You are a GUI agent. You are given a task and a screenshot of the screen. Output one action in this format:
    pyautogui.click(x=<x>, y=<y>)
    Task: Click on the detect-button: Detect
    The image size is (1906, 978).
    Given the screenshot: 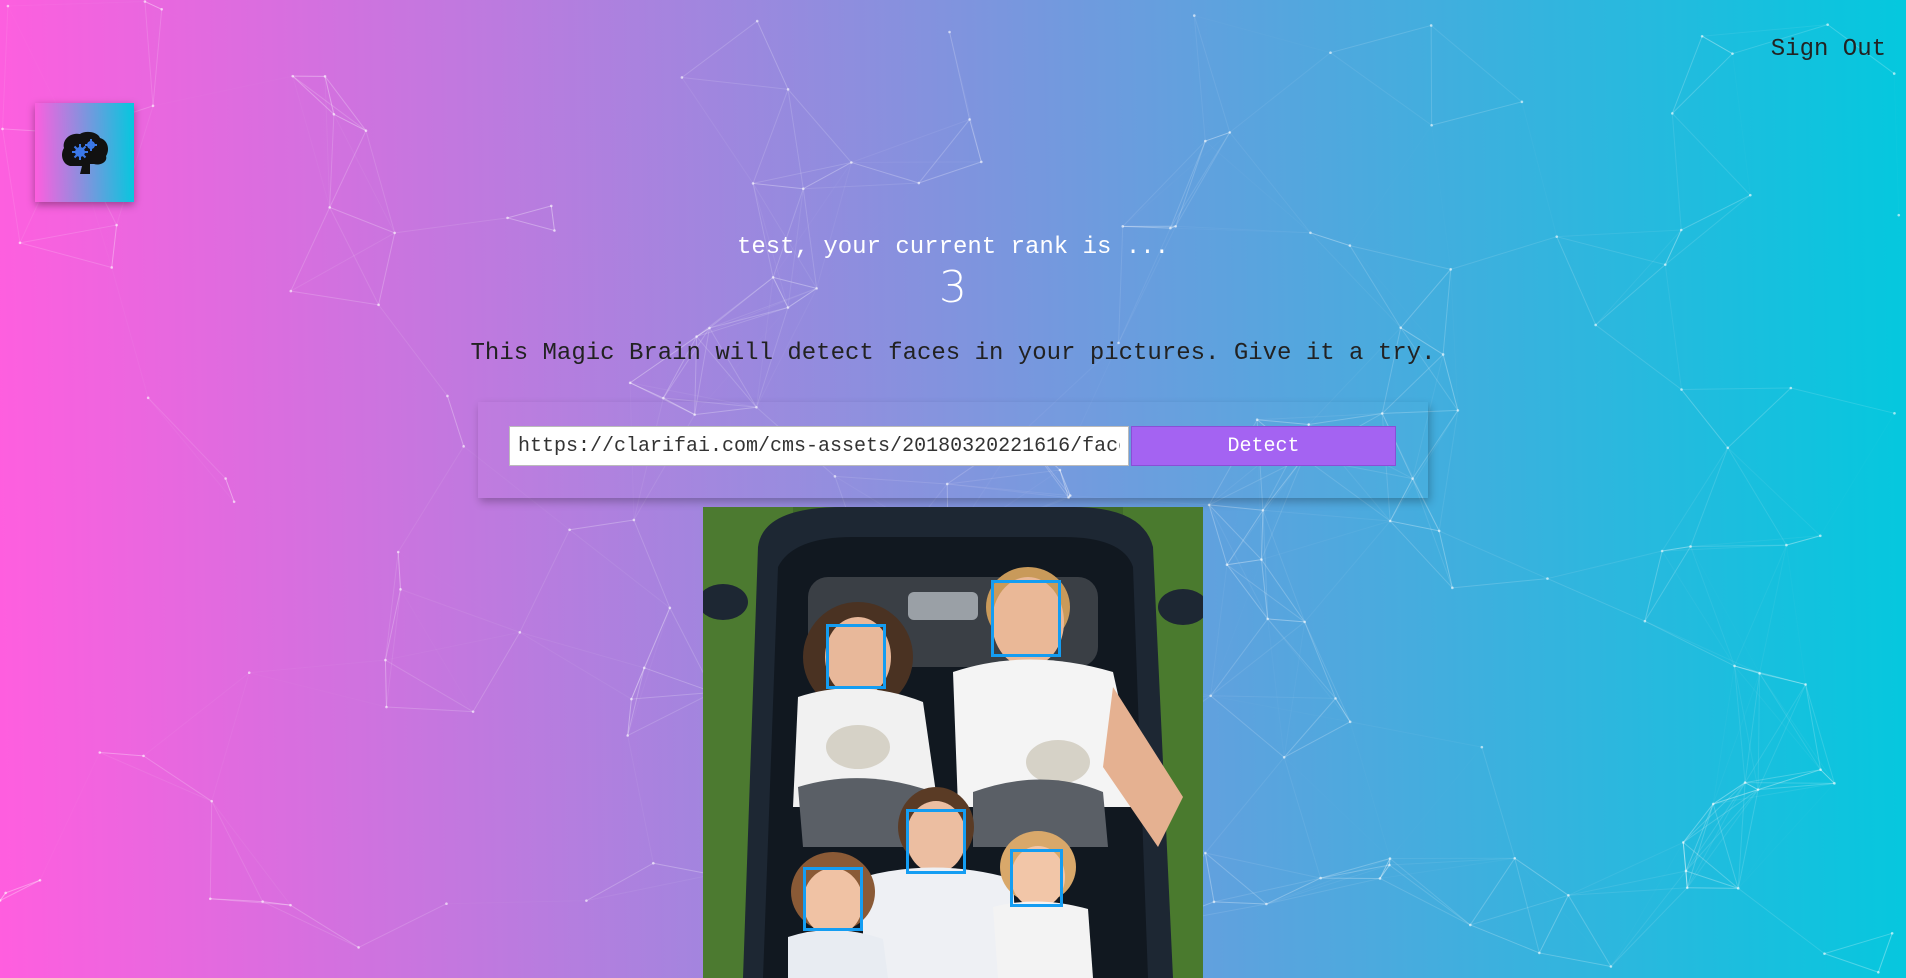 What is the action you would take?
    pyautogui.click(x=1263, y=446)
    